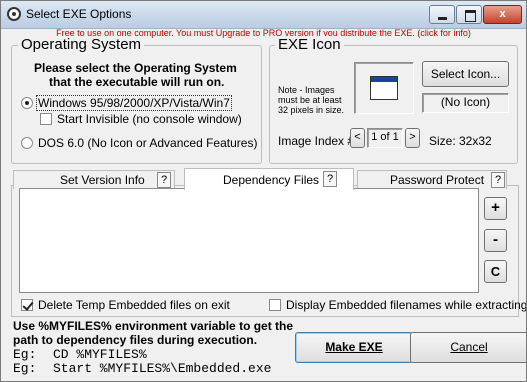 This screenshot has width=527, height=382. Describe the element at coordinates (25, 354) in the screenshot. I see `example-prefix-1: Eg:` at that location.